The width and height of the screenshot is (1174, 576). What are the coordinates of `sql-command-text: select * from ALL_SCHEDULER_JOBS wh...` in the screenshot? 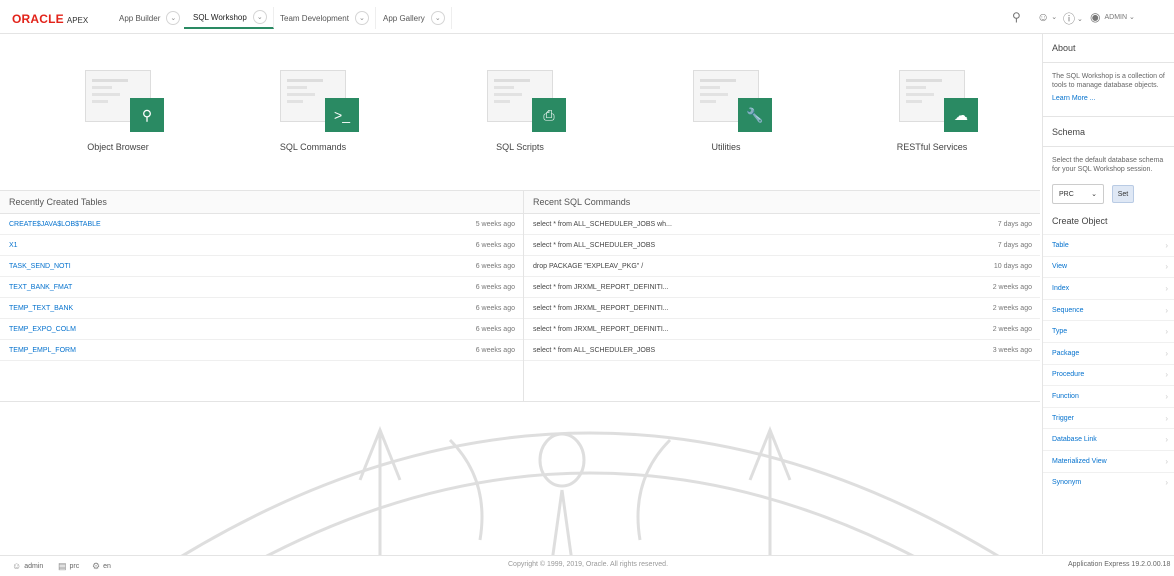 It's located at (602, 224).